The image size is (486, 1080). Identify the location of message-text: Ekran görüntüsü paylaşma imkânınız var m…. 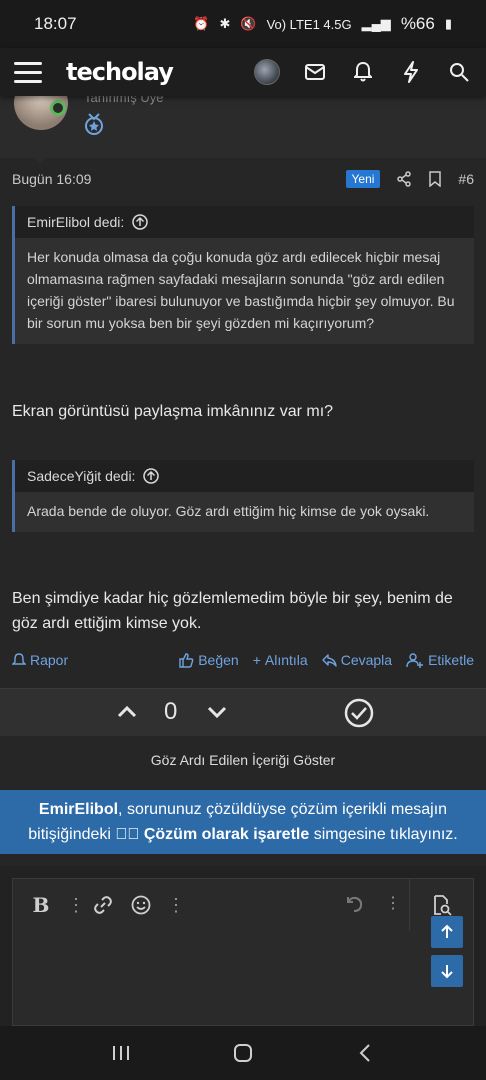
(173, 411).